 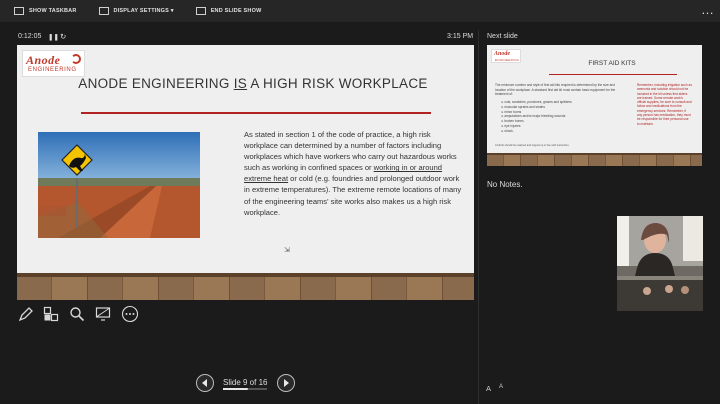 I want to click on next-slide-divider, so click(x=613, y=74).